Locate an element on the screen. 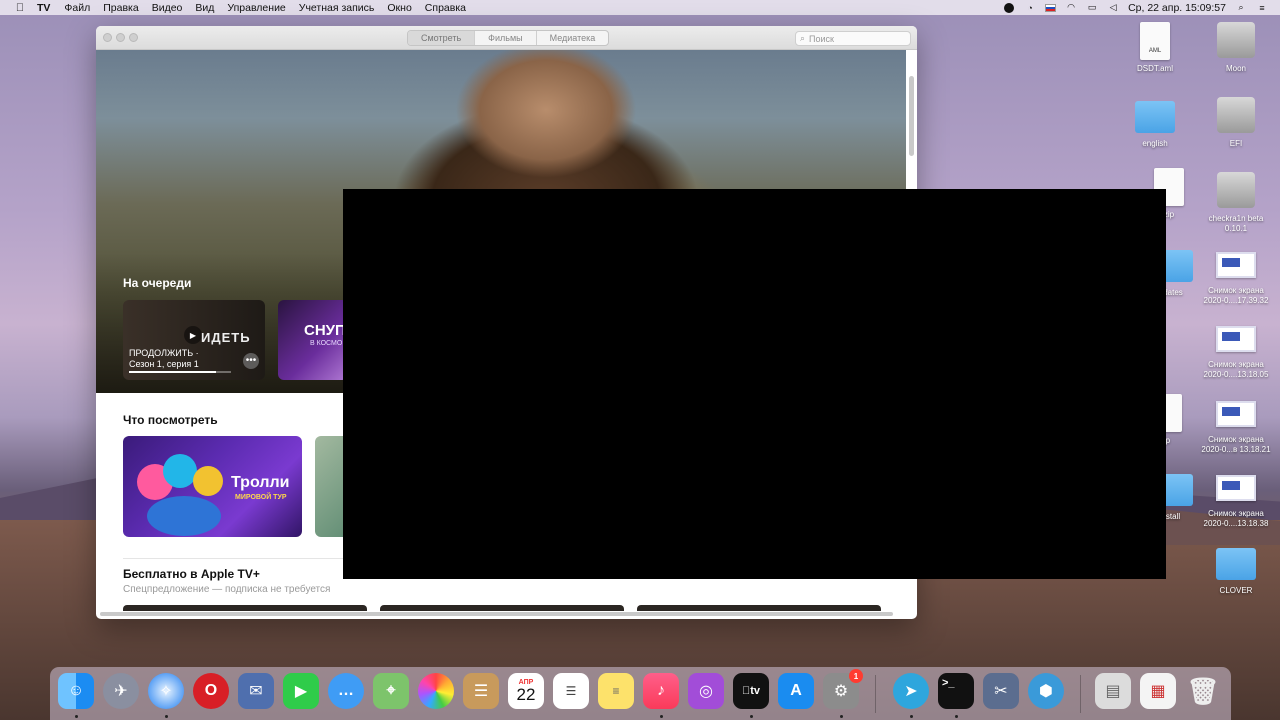 This screenshot has height=720, width=1280. desktop-icon-screenshot-2: Снимок экрана 2020-0....13.18.05 is located at coordinates (1236, 349).